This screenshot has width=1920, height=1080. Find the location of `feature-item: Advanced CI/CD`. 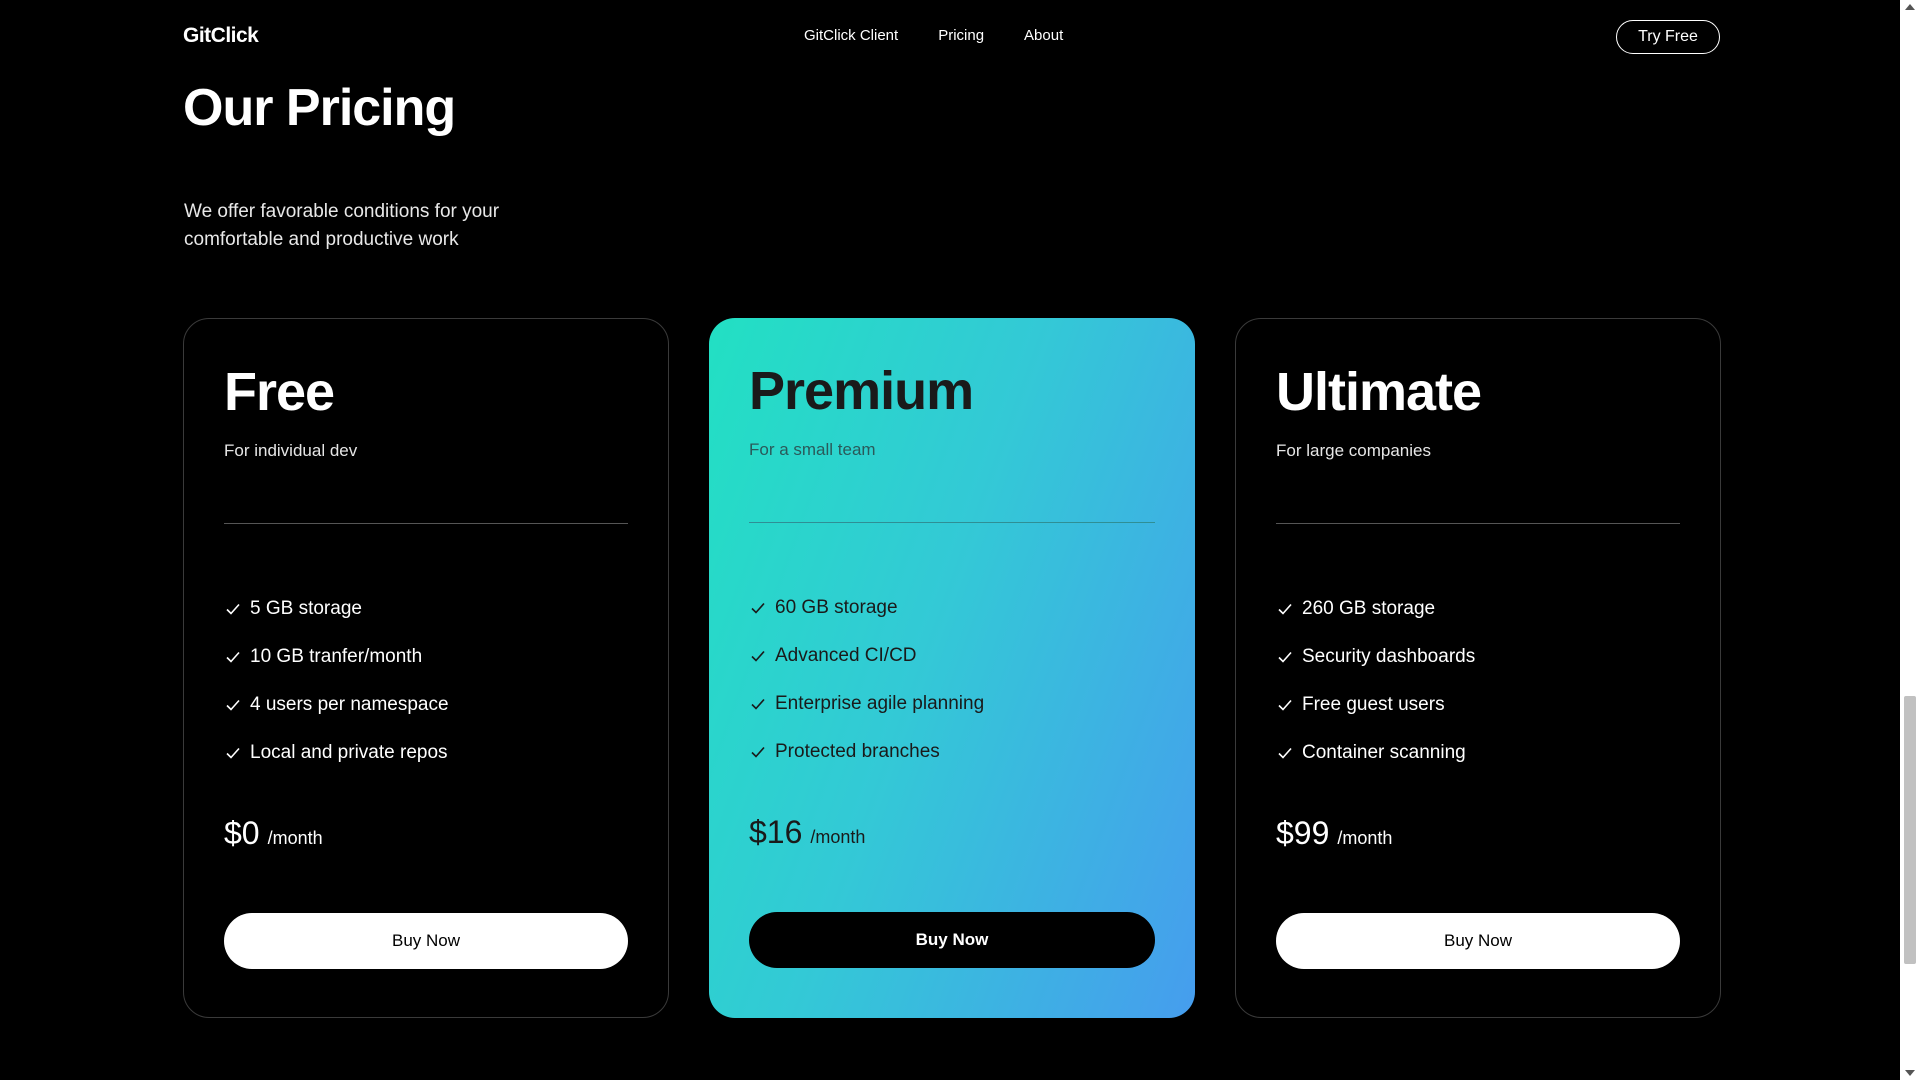

feature-item: Advanced CI/CD is located at coordinates (866, 656).